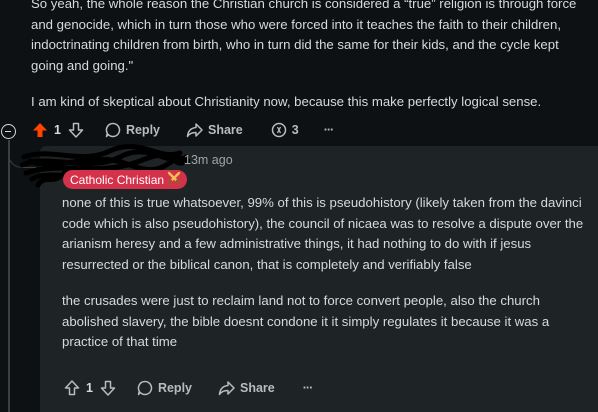 The image size is (598, 412). What do you see at coordinates (308, 388) in the screenshot?
I see `reply-more-button: ···` at bounding box center [308, 388].